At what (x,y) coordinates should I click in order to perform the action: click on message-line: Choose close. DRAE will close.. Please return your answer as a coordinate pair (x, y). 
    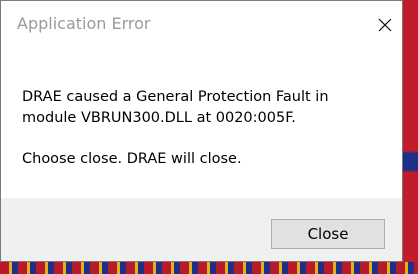
    Looking at the image, I should click on (132, 159).